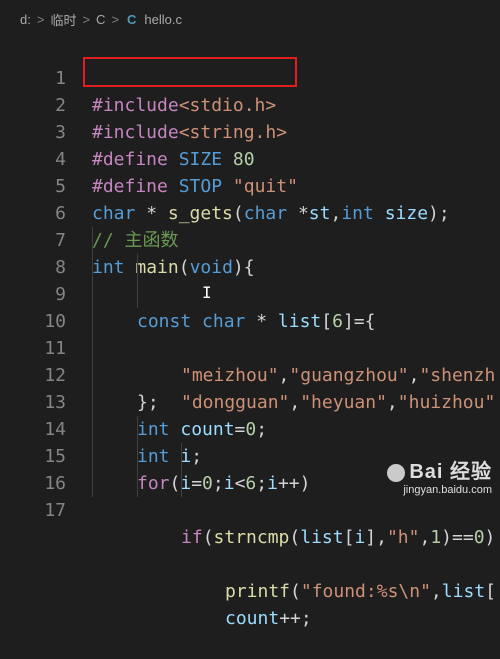  What do you see at coordinates (479, 537) in the screenshot?
I see `number-literal: 0` at bounding box center [479, 537].